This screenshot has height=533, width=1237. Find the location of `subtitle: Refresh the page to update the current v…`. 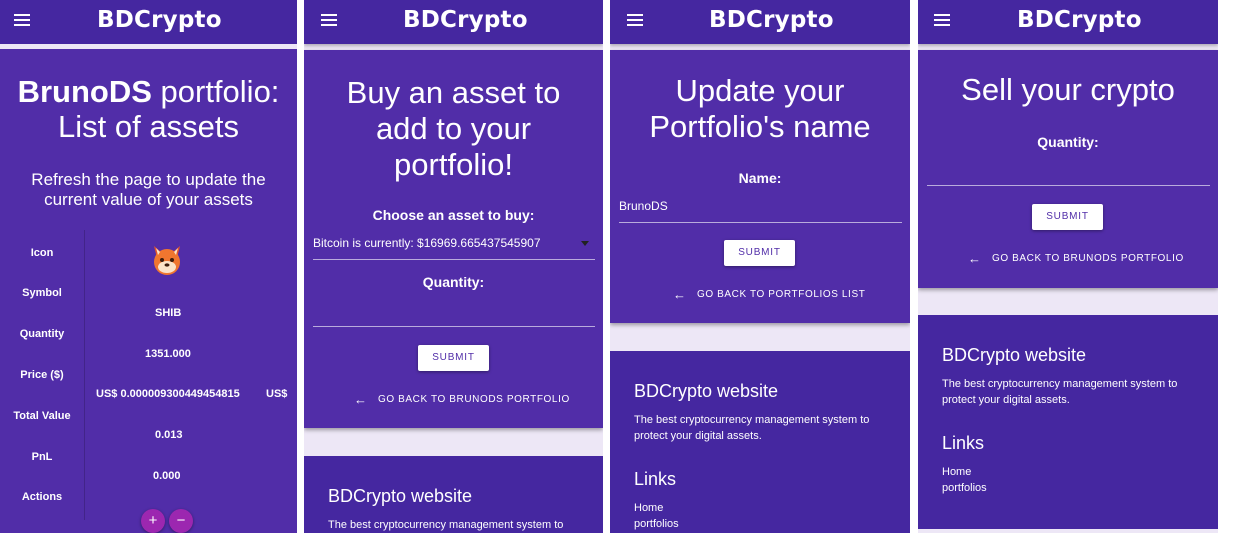

subtitle: Refresh the page to update the current v… is located at coordinates (148, 190).